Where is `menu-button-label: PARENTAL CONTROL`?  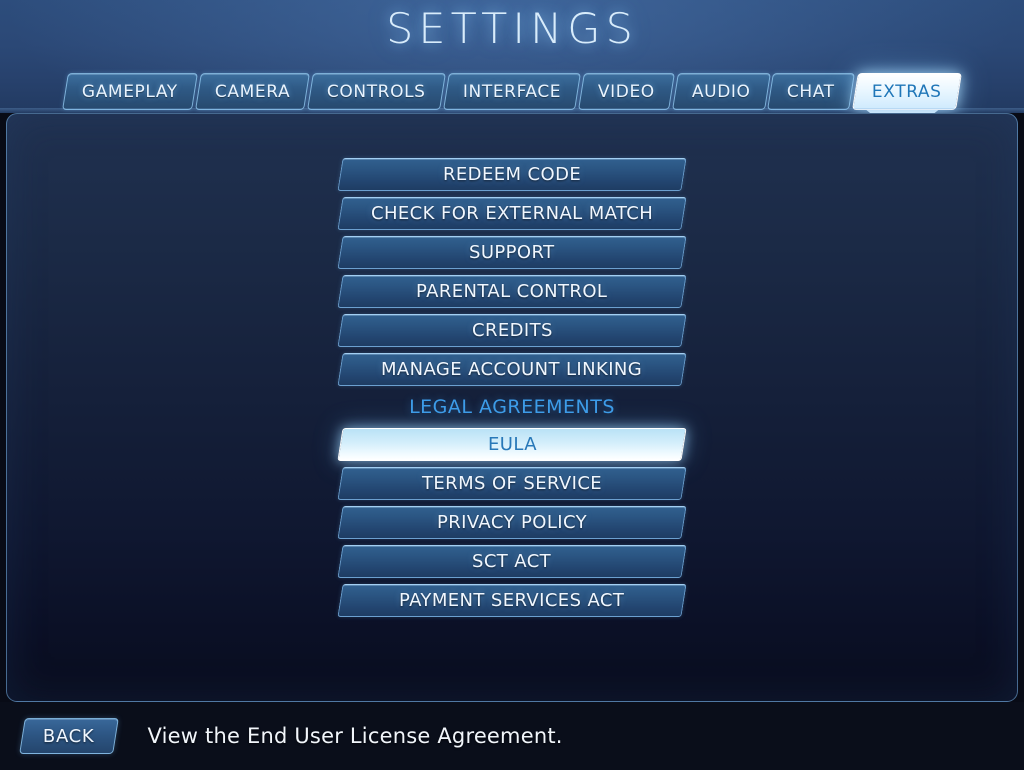 menu-button-label: PARENTAL CONTROL is located at coordinates (512, 291).